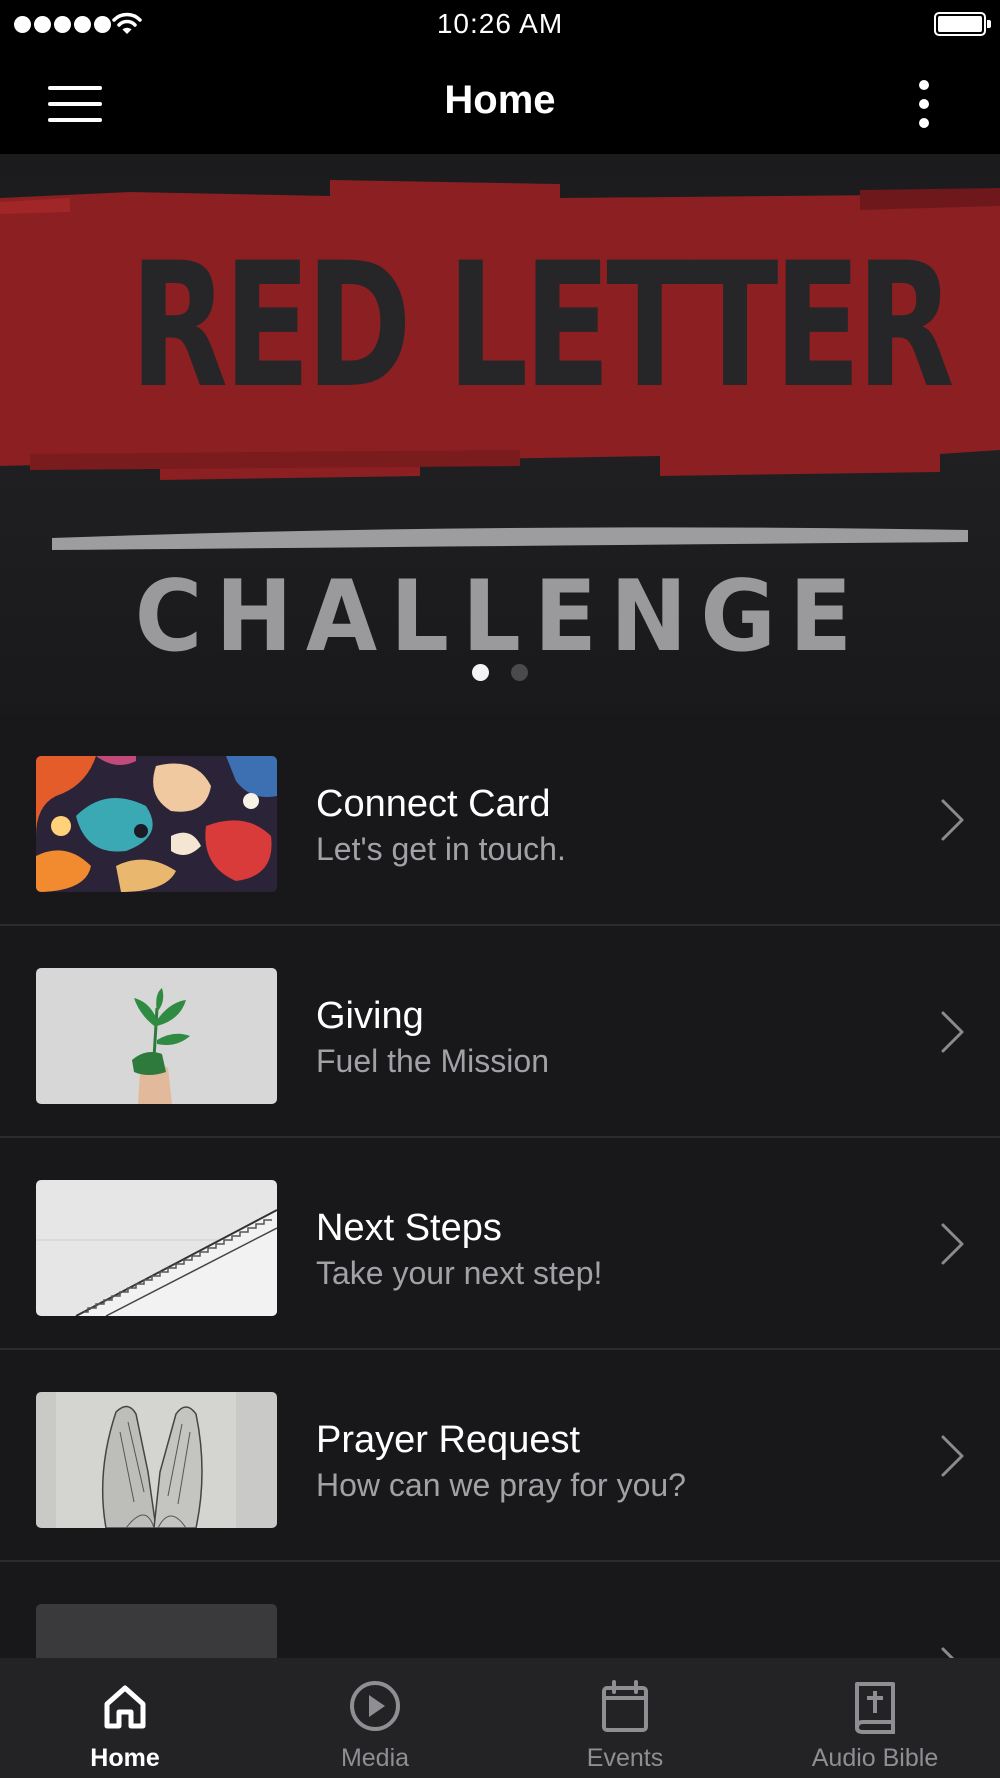 The height and width of the screenshot is (1778, 1000). I want to click on hero-subtitle: CHALLENGE, so click(500, 617).